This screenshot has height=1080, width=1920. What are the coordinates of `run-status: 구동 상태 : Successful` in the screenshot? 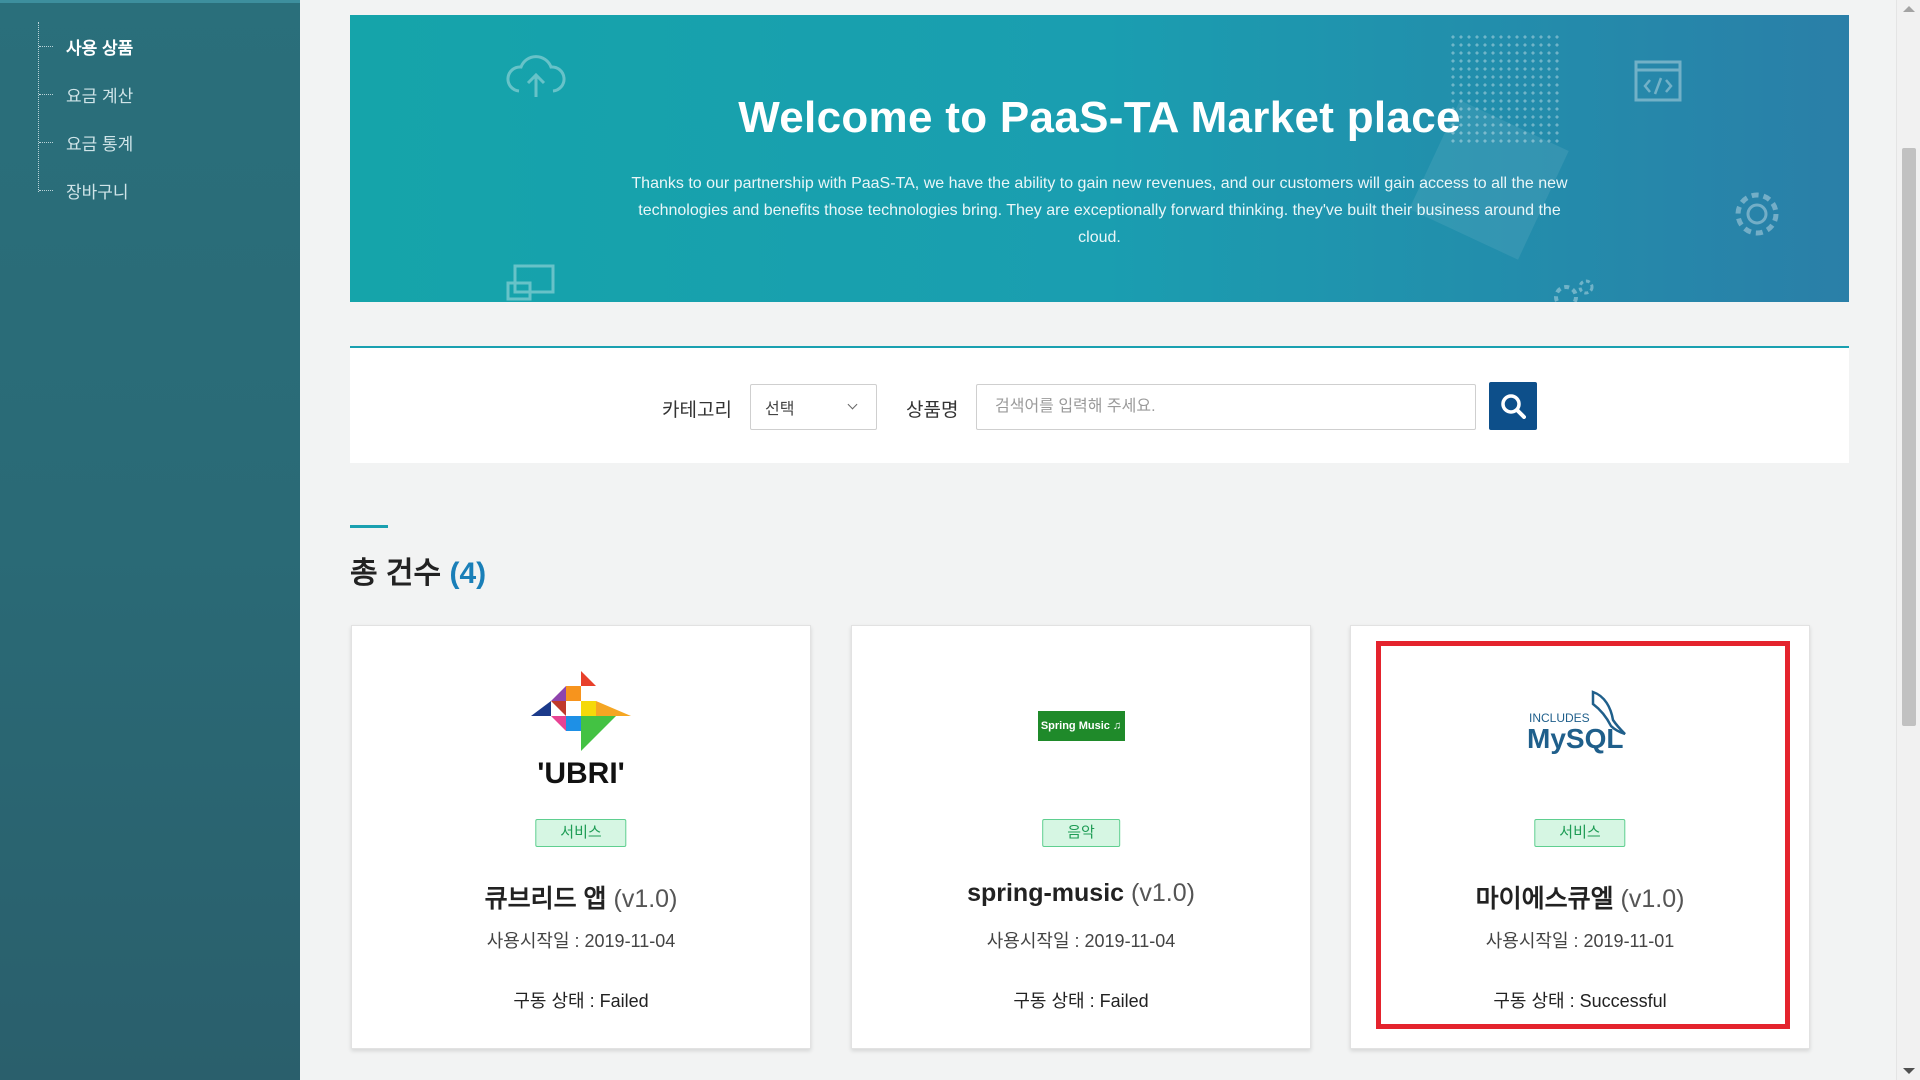 It's located at (1580, 1001).